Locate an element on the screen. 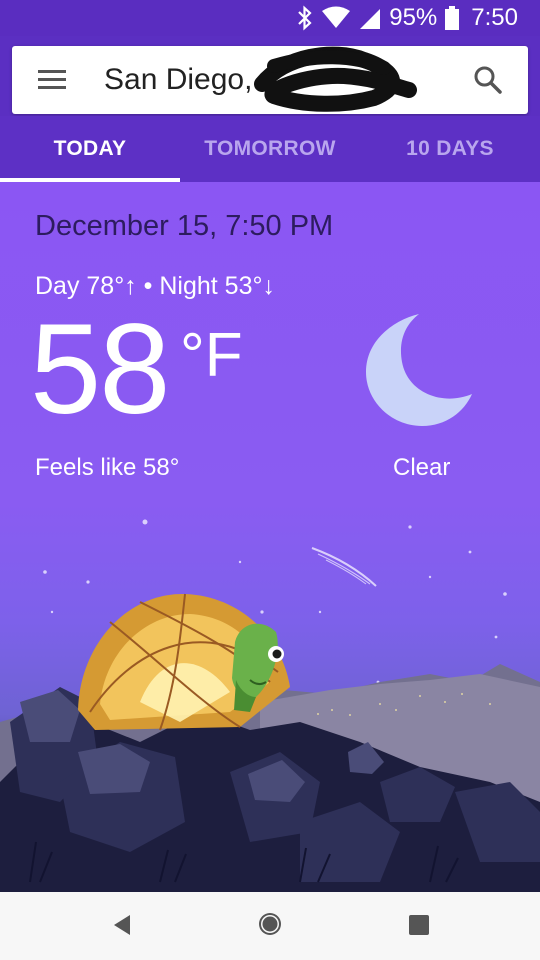 The height and width of the screenshot is (960, 540). menu-icon is located at coordinates (52, 80).